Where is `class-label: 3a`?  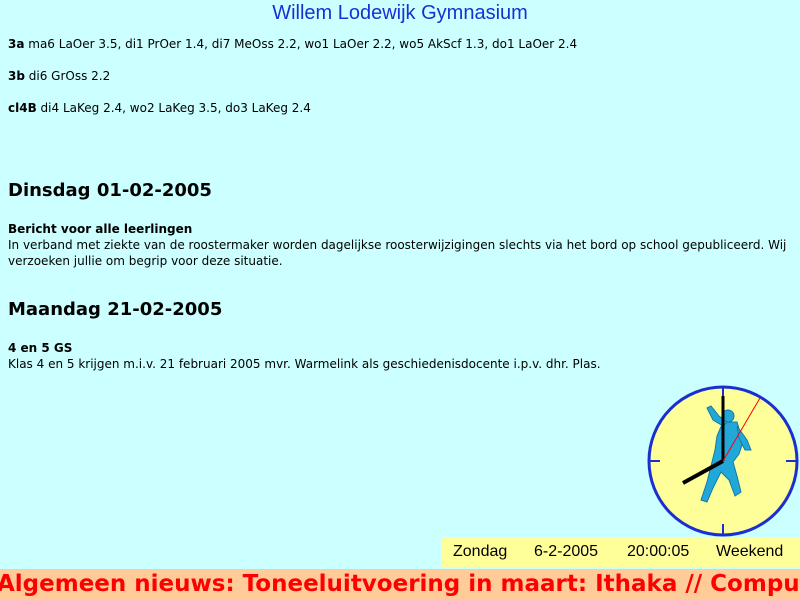
class-label: 3a is located at coordinates (16, 44).